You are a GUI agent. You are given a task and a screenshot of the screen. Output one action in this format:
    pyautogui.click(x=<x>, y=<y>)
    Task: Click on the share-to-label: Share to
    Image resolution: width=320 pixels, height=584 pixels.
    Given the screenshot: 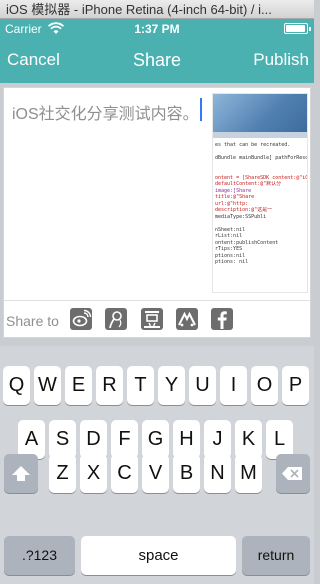 What is the action you would take?
    pyautogui.click(x=32, y=321)
    